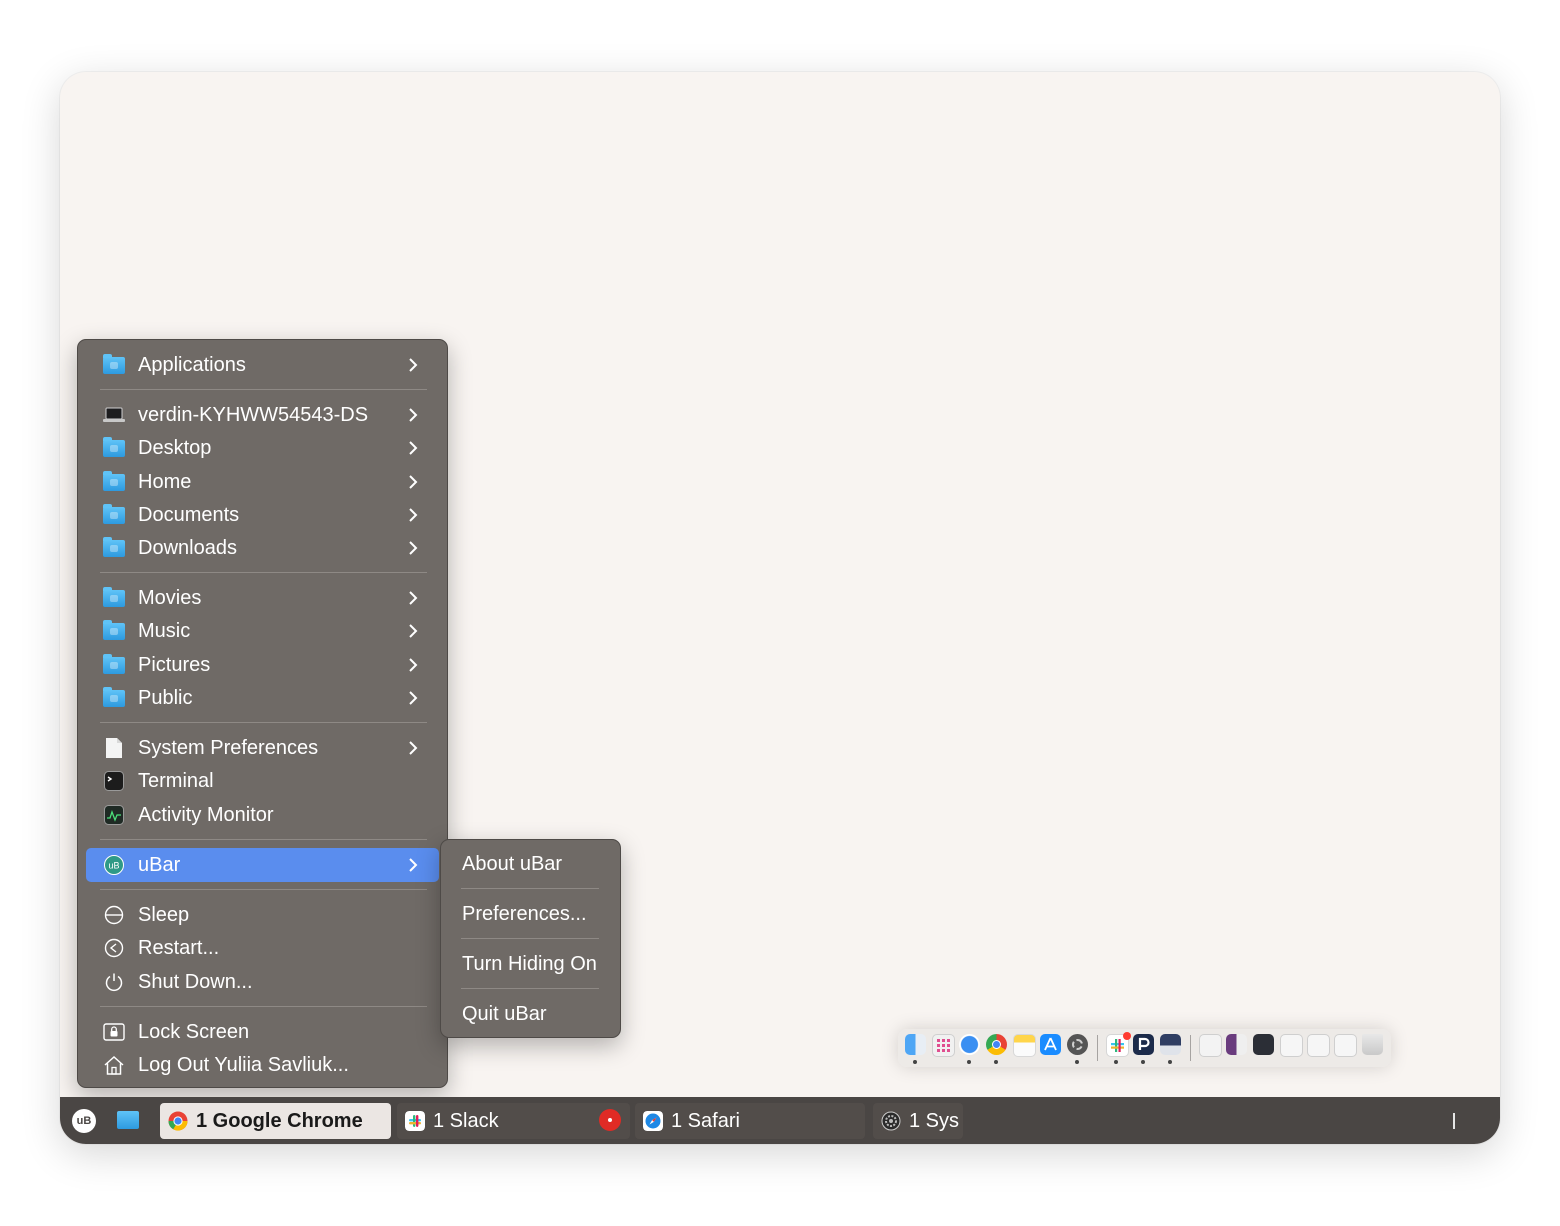 The image size is (1560, 1226). What do you see at coordinates (262, 915) in the screenshot?
I see `menu-item-sleep: Sleep` at bounding box center [262, 915].